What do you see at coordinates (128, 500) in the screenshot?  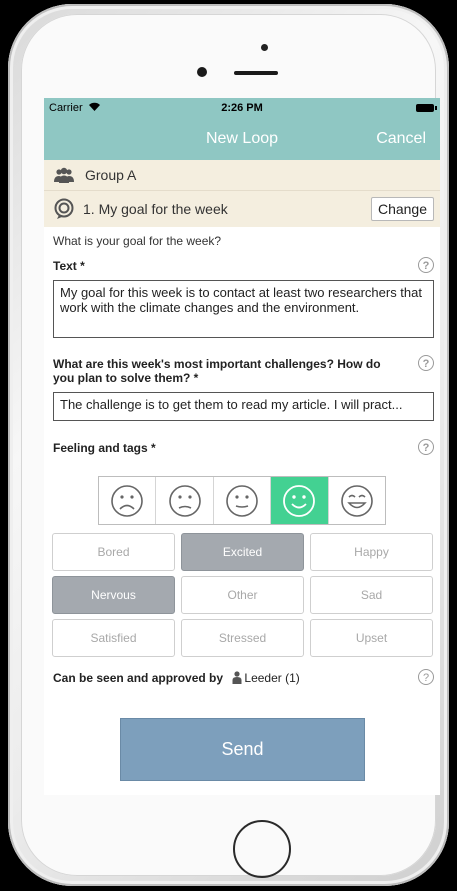 I see `very-sad-face-icon` at bounding box center [128, 500].